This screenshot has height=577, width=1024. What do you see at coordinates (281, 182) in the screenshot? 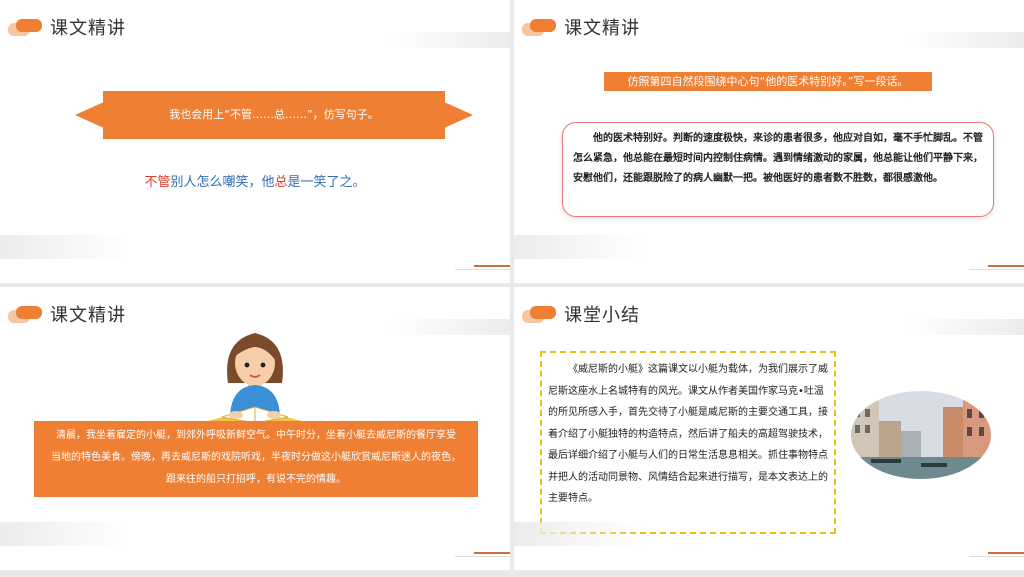
I see `keyword: 总` at bounding box center [281, 182].